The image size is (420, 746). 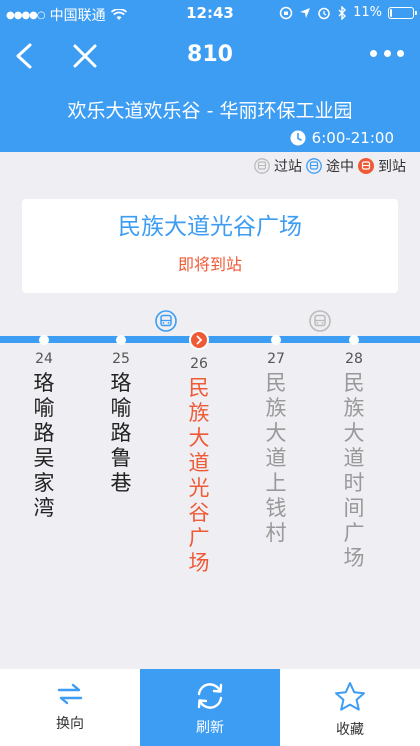 I want to click on selected-station-name: 民族大道光谷广场, so click(x=210, y=227).